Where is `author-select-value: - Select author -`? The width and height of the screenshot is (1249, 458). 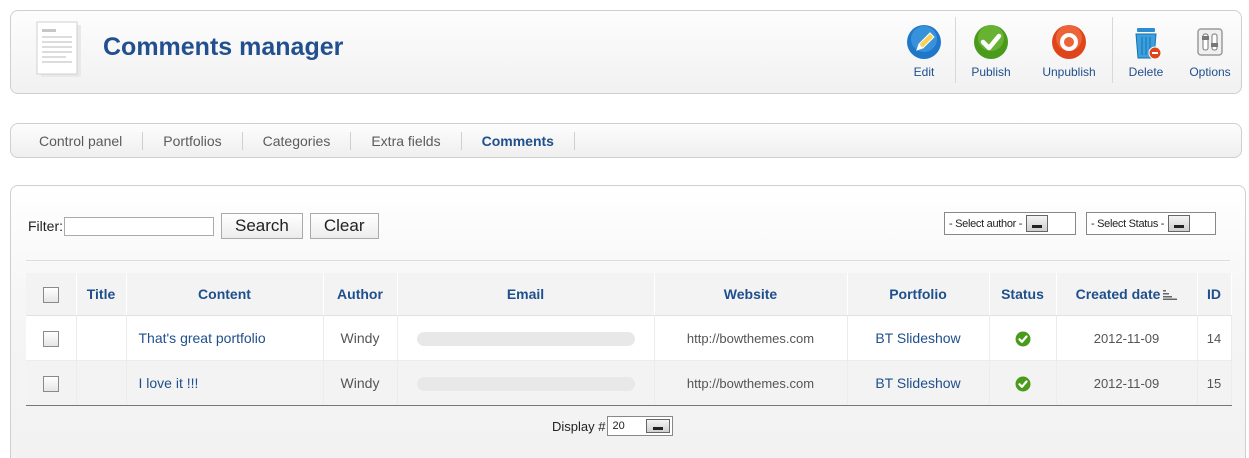
author-select-value: - Select author - is located at coordinates (986, 223).